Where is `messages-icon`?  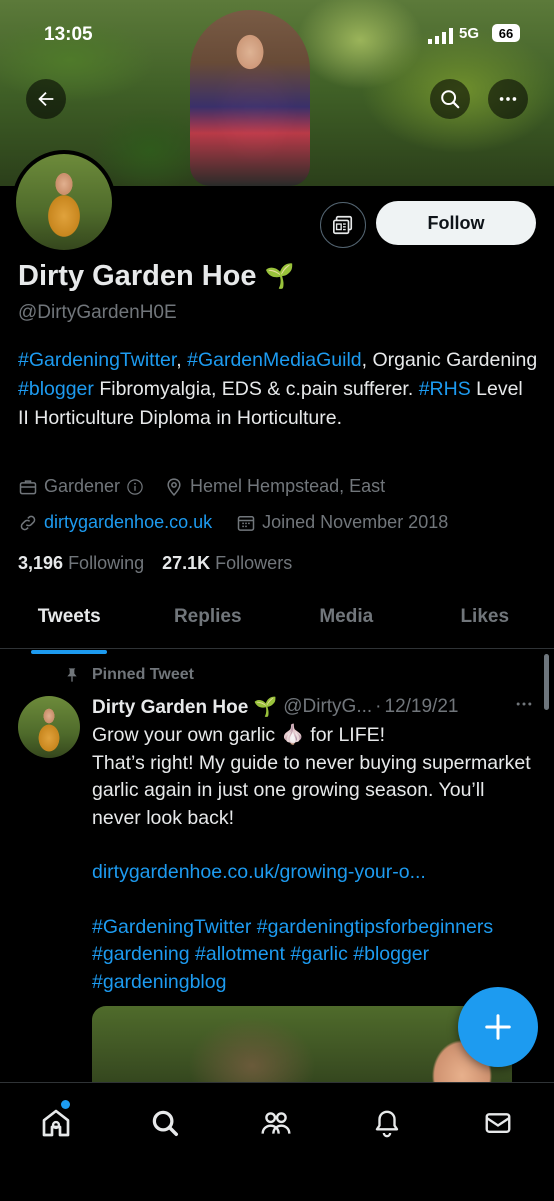
messages-icon is located at coordinates (498, 1123).